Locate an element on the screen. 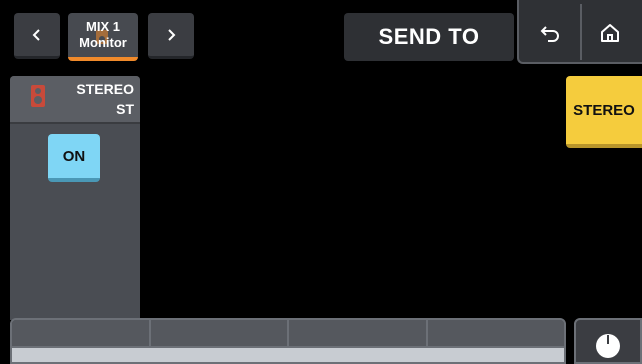 Image resolution: width=642 pixels, height=364 pixels. previous-channel-button is located at coordinates (37, 36).